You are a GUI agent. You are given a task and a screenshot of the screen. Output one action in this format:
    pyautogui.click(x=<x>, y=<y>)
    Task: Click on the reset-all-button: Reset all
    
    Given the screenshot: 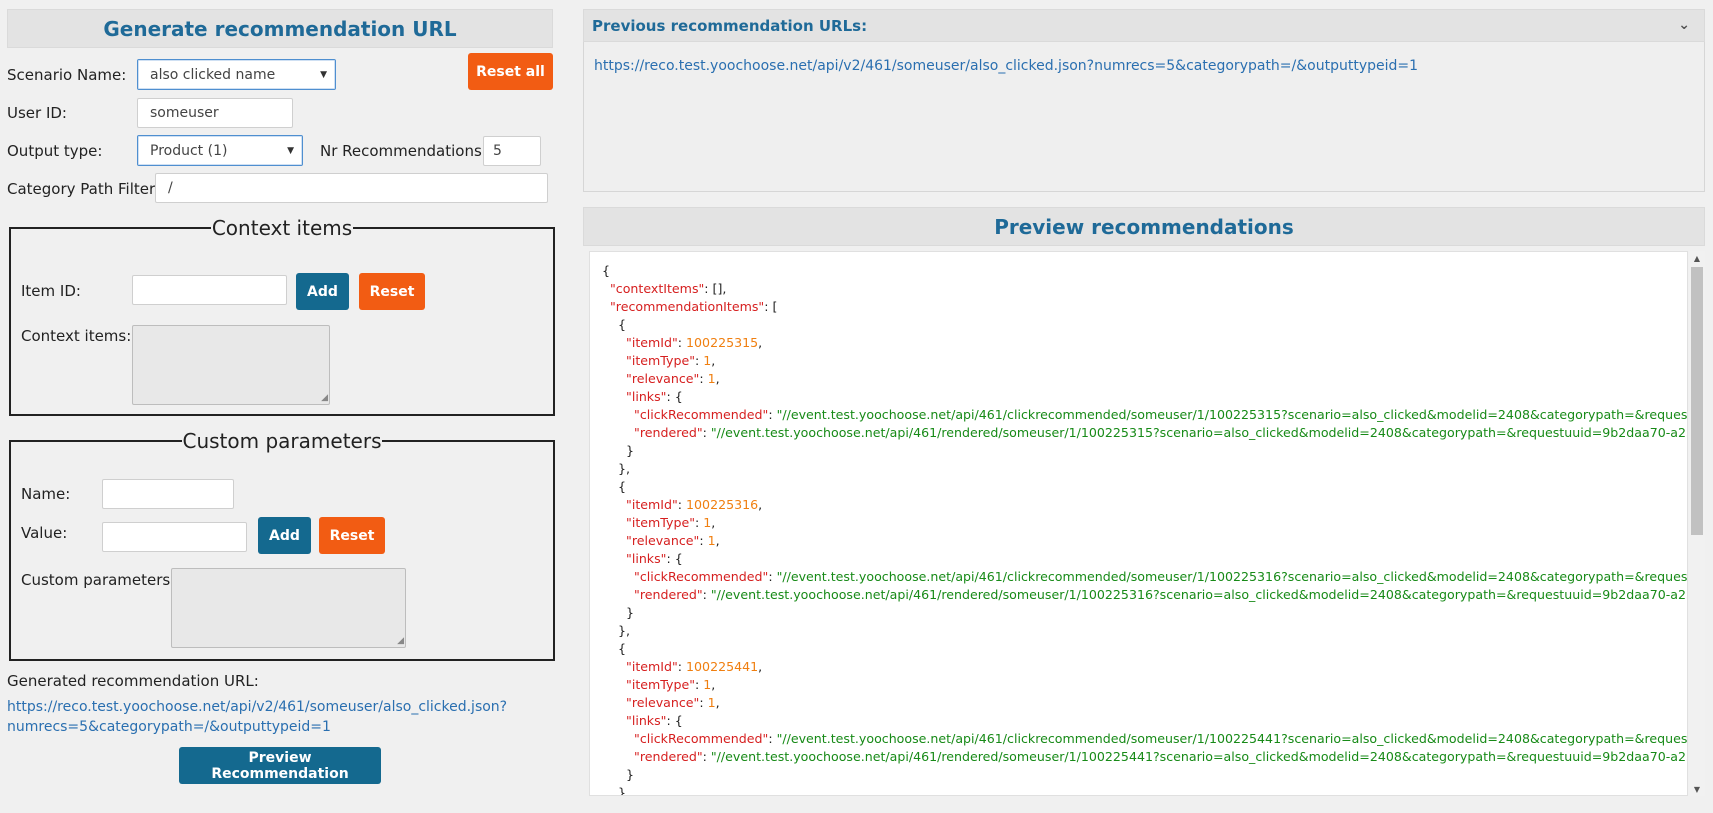 What is the action you would take?
    pyautogui.click(x=510, y=71)
    